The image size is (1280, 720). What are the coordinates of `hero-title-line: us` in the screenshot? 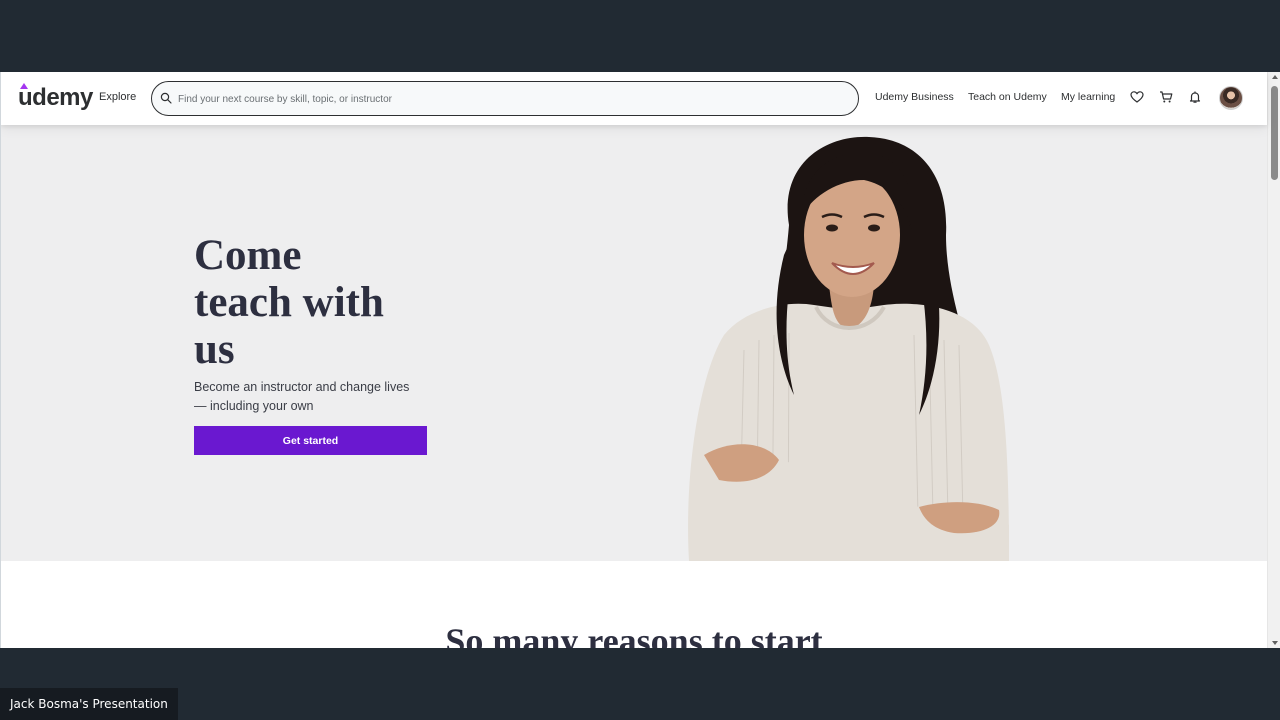 It's located at (214, 349).